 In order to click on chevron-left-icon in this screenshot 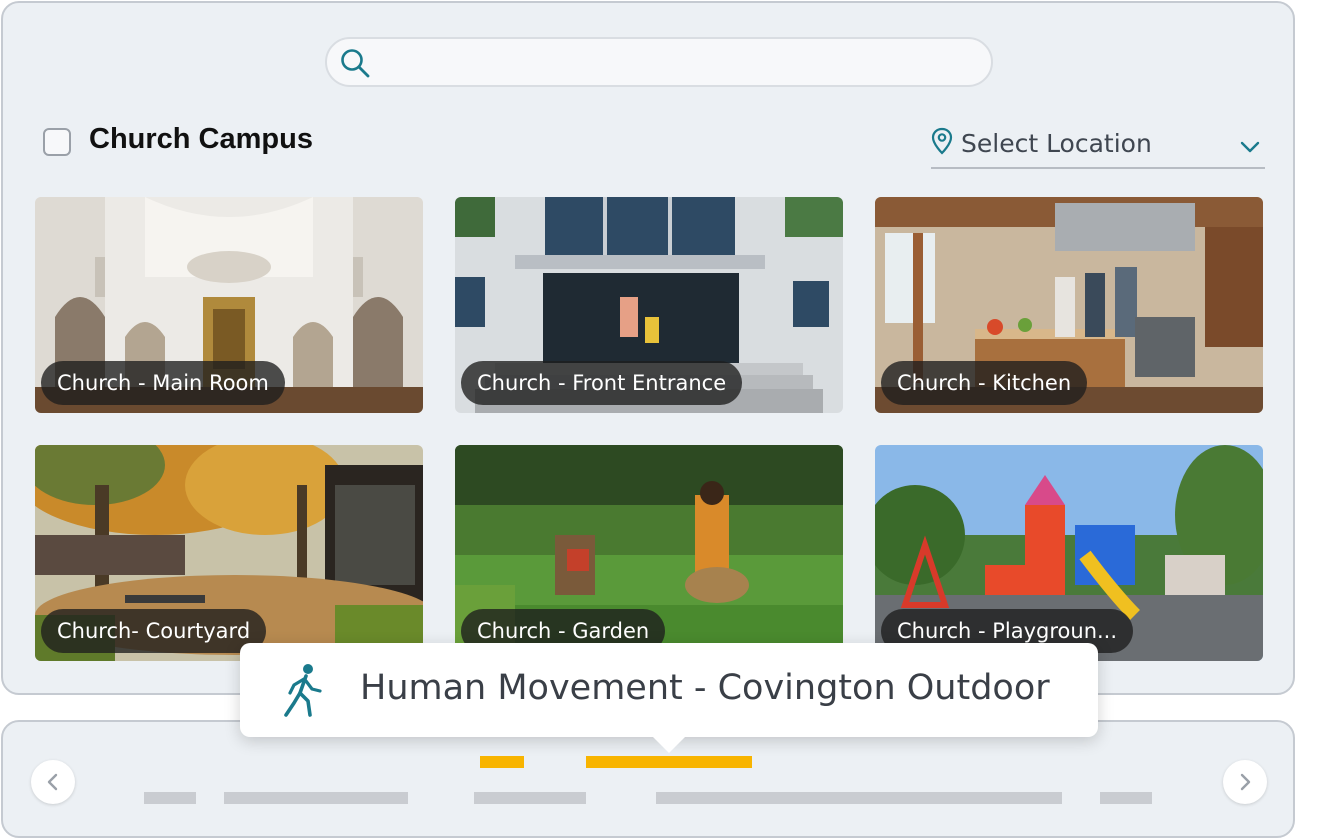, I will do `click(52, 782)`.